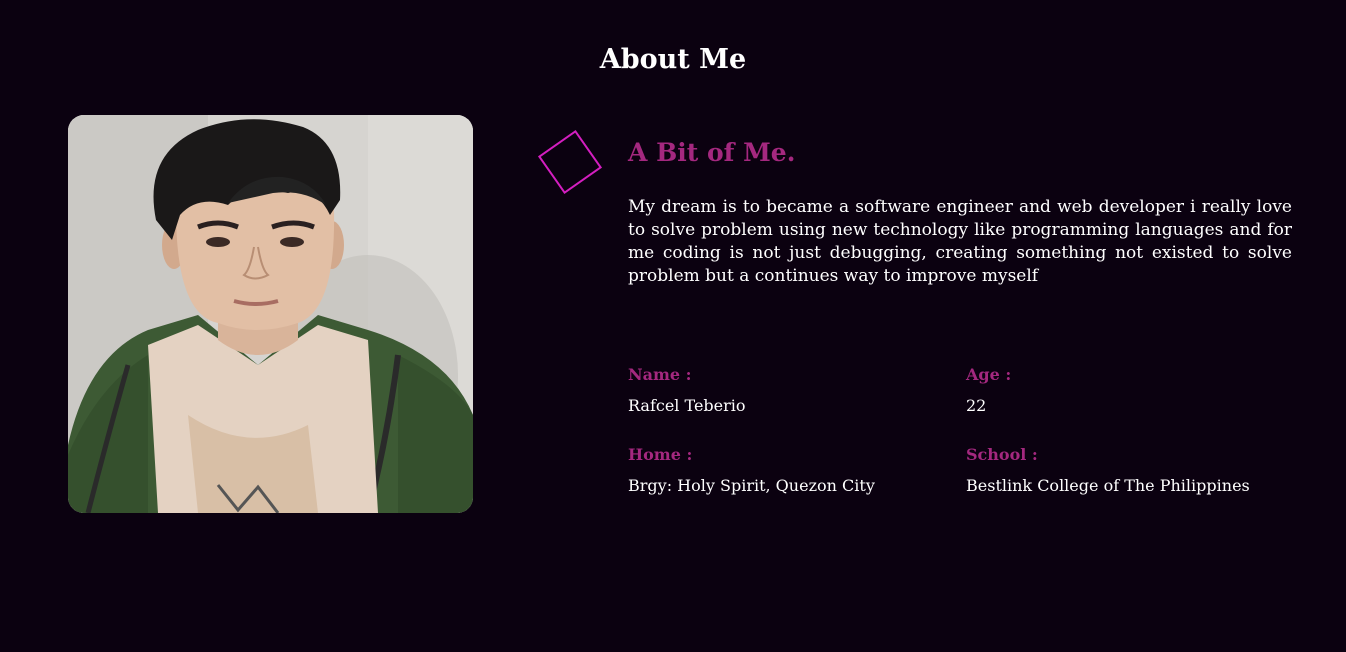 The width and height of the screenshot is (1346, 652). I want to click on info-age-label: Age :, so click(989, 374).